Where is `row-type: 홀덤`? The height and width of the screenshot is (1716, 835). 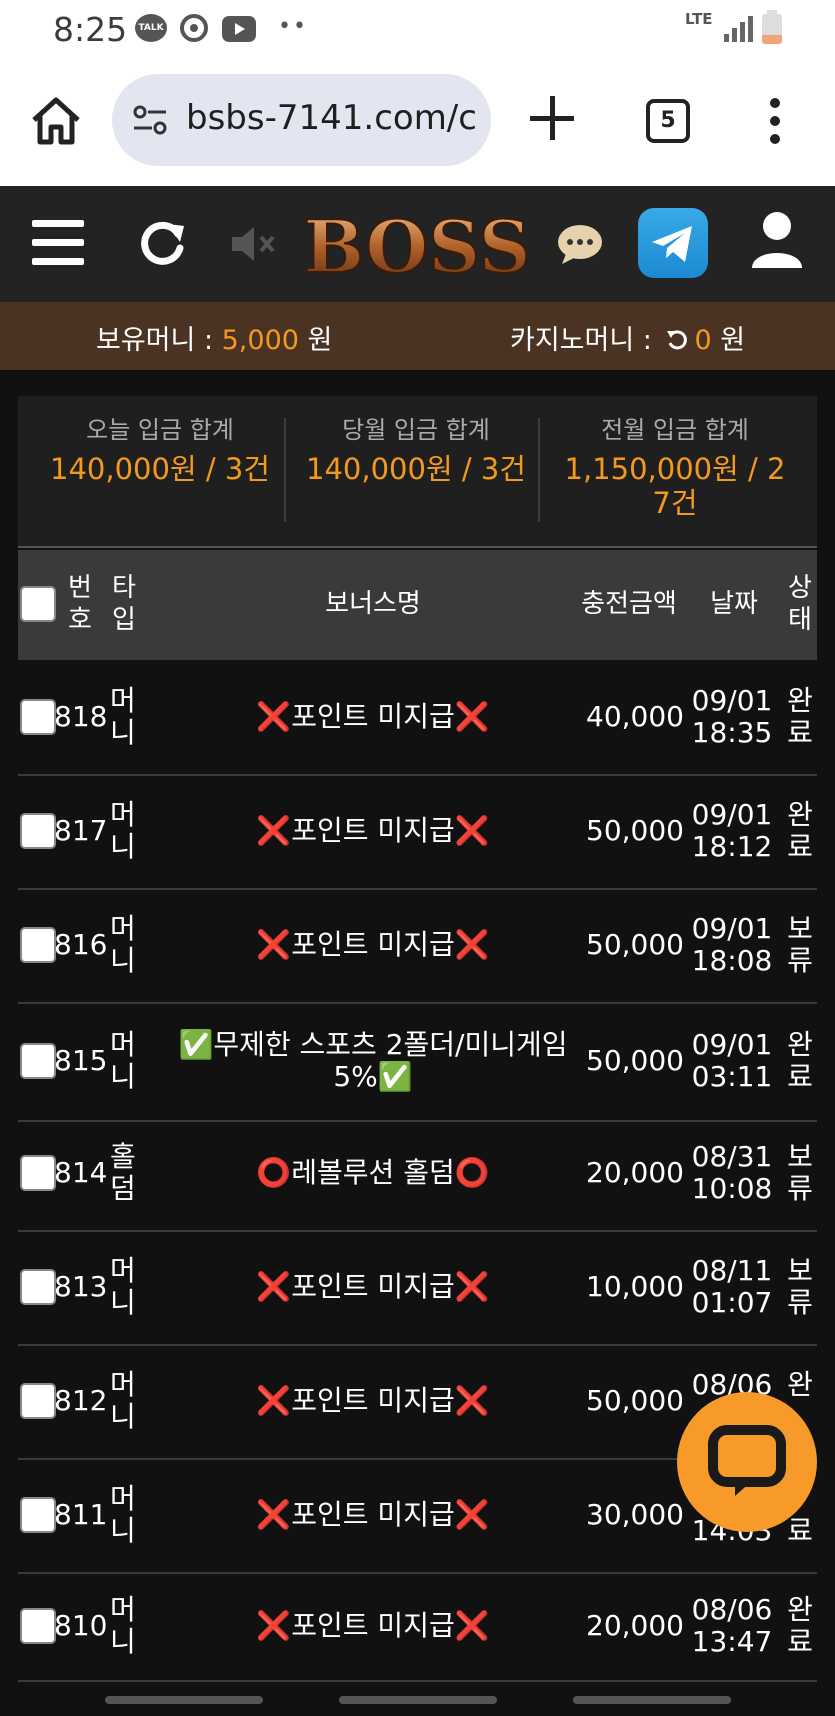 row-type: 홀덤 is located at coordinates (128, 1173).